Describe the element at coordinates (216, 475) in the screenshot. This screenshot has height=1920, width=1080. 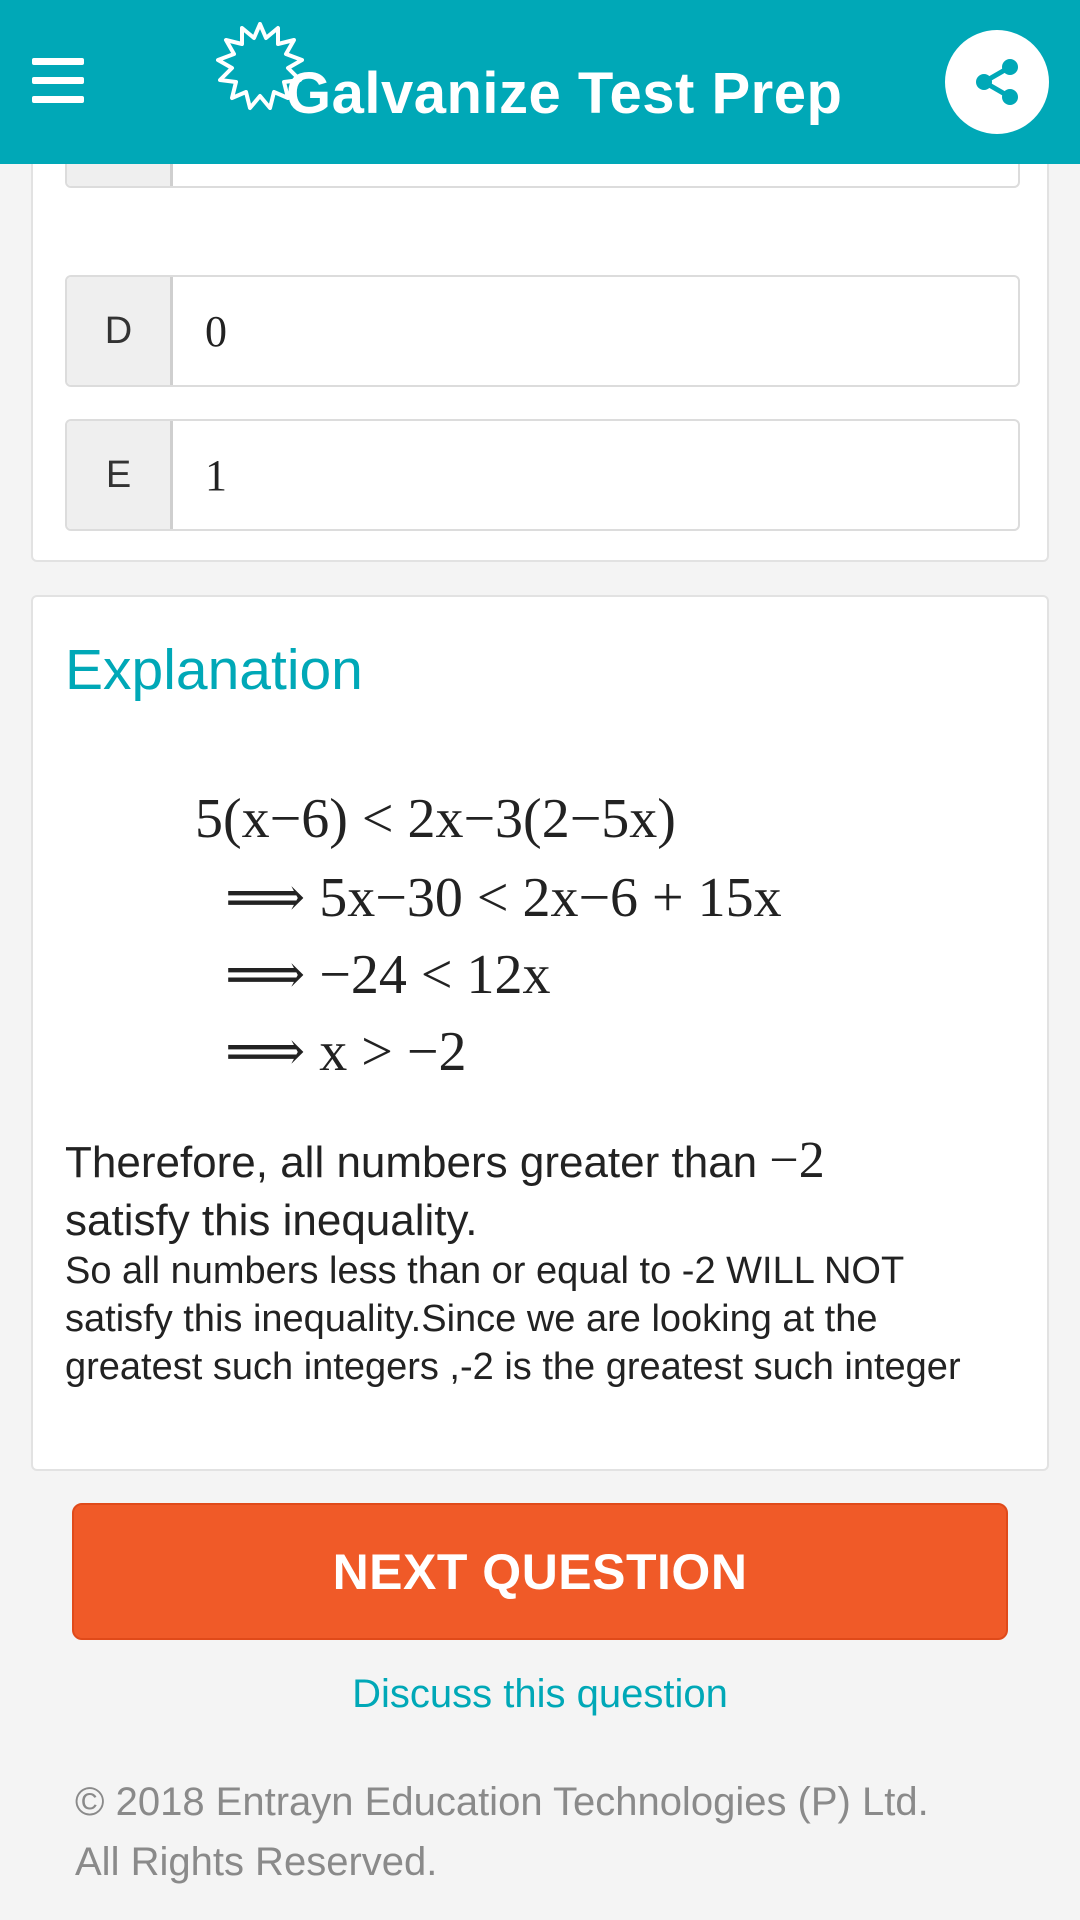
I see `option-text: 1` at that location.